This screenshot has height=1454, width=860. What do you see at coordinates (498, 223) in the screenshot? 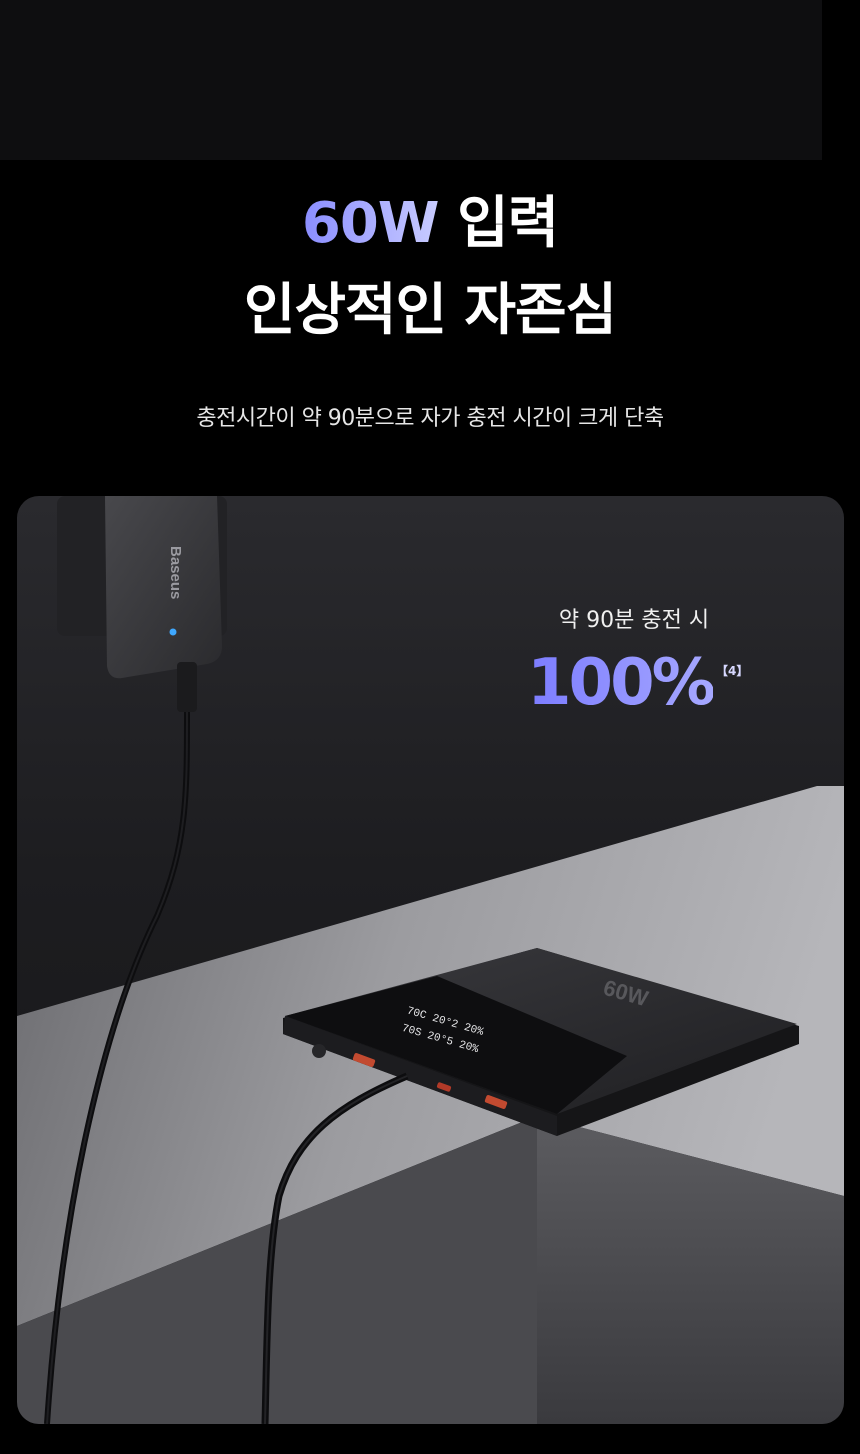
I see `headline-line1-text: 입력` at bounding box center [498, 223].